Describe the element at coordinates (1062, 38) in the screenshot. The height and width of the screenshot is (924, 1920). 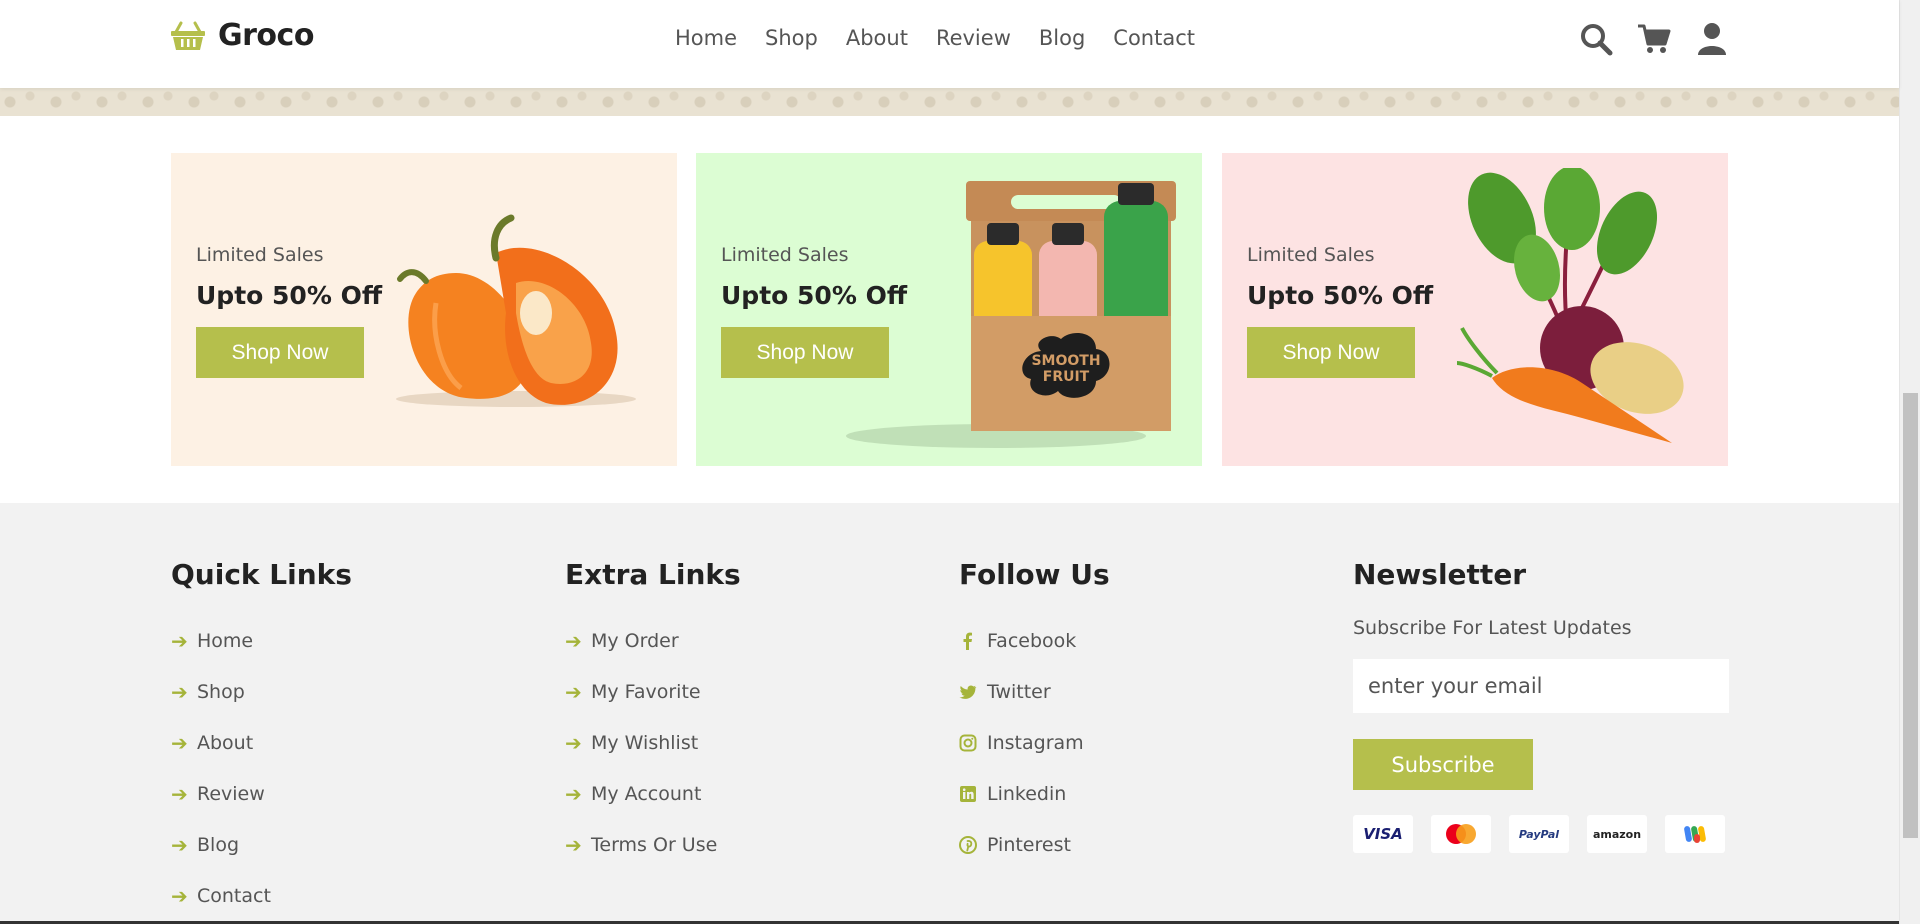
I see `nav-blog: Blog` at that location.